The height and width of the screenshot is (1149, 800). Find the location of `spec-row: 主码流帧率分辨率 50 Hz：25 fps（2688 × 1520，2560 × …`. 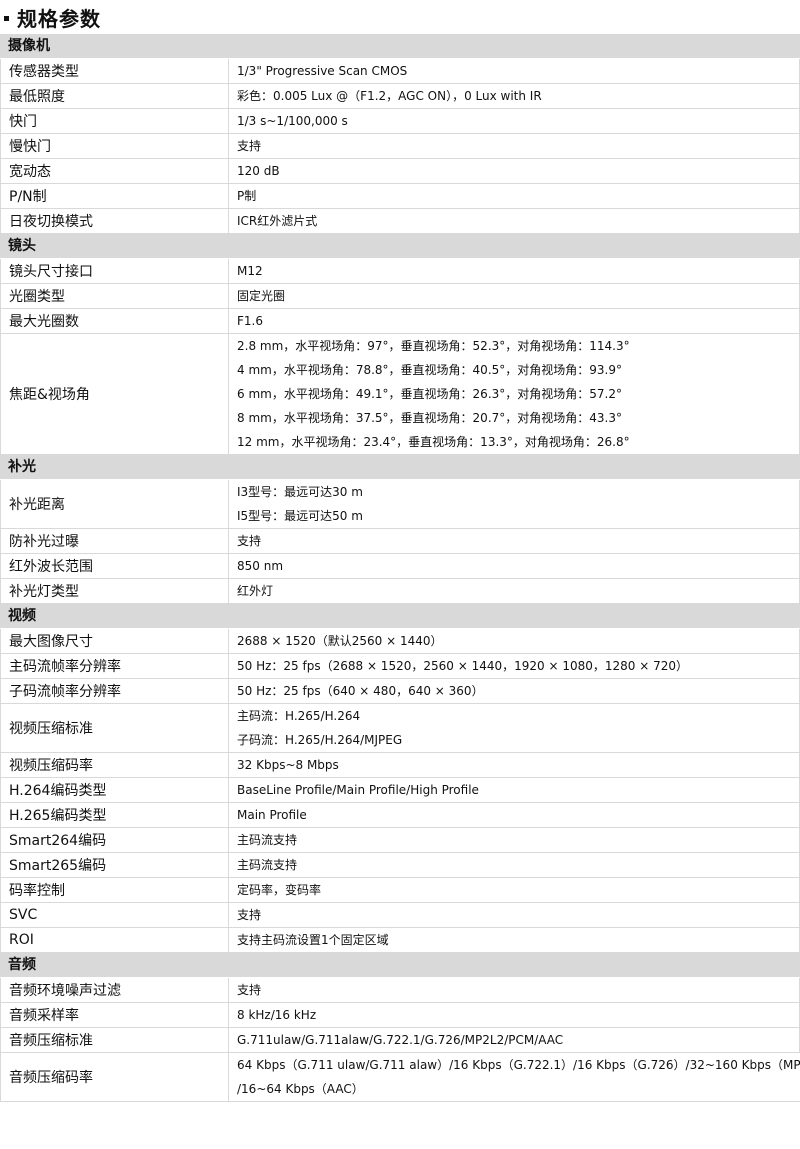

spec-row: 主码流帧率分辨率 50 Hz：25 fps（2688 × 1520，2560 × … is located at coordinates (400, 666).